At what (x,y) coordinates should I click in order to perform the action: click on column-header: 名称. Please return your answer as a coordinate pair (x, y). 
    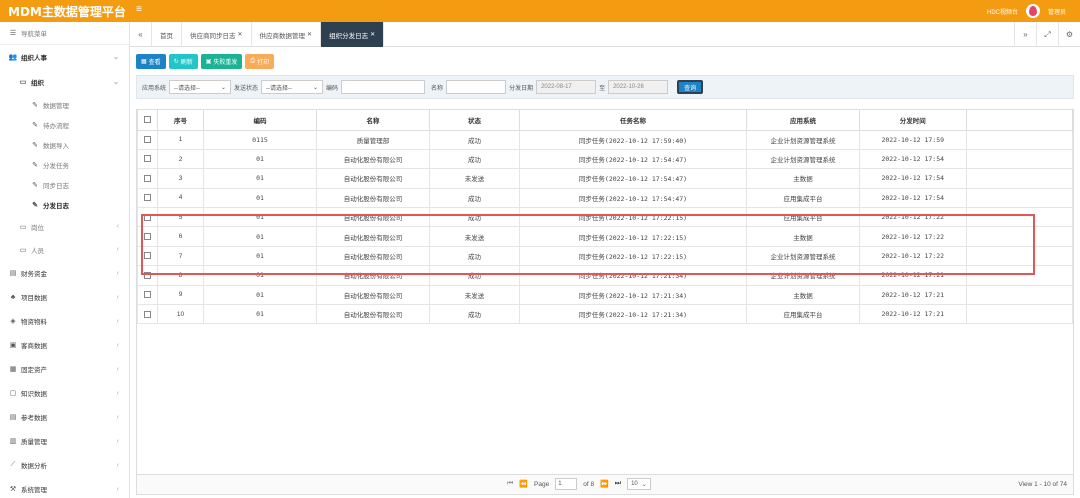
    Looking at the image, I should click on (373, 120).